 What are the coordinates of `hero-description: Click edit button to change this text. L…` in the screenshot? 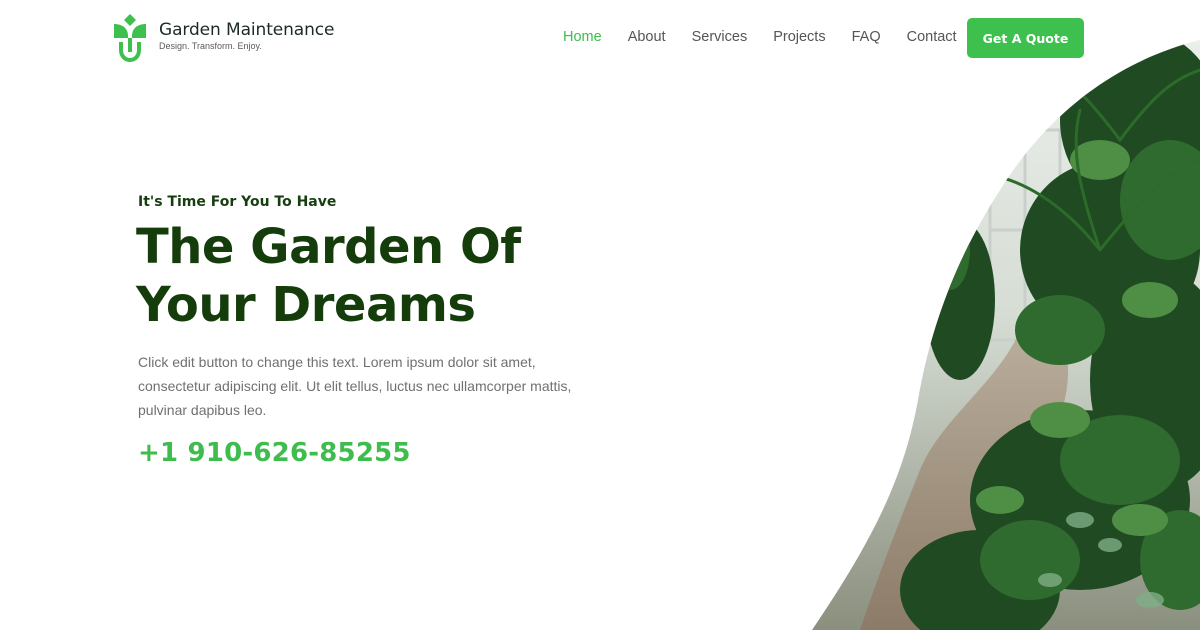 It's located at (358, 386).